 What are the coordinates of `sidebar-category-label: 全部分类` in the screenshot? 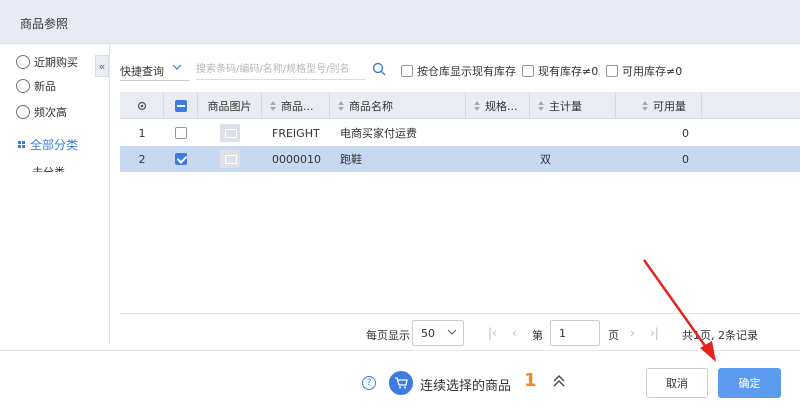 It's located at (54, 145).